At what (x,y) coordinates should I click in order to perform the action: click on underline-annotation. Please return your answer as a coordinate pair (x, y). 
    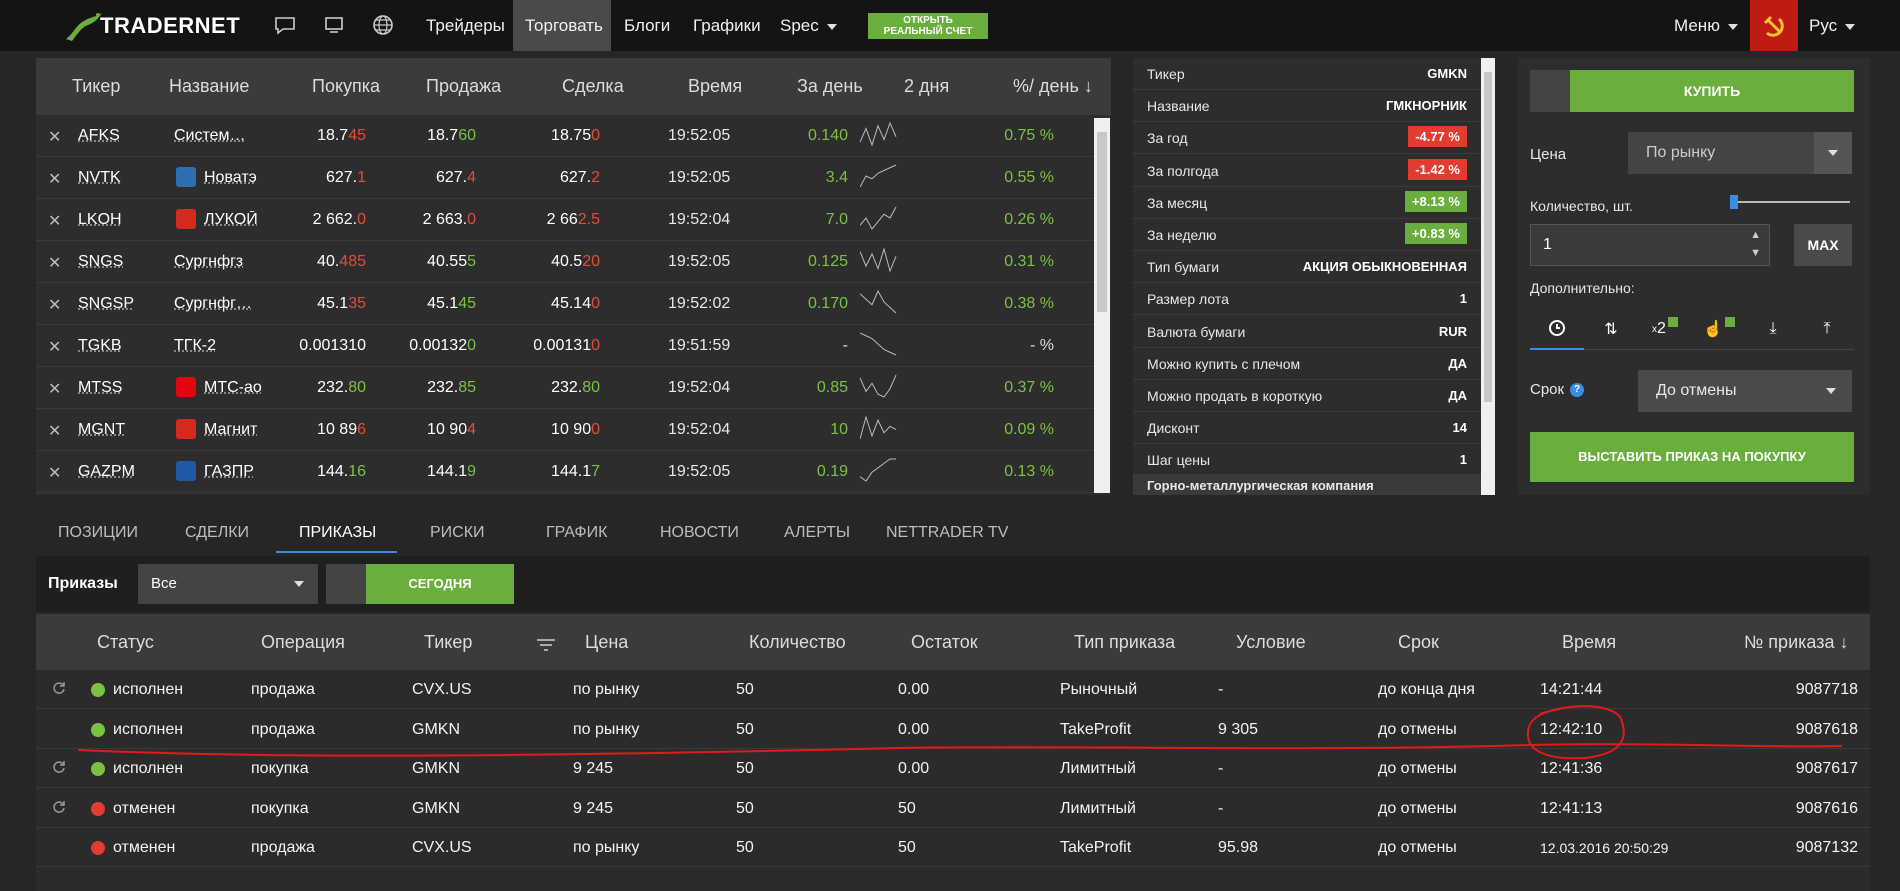
    Looking at the image, I should click on (960, 750).